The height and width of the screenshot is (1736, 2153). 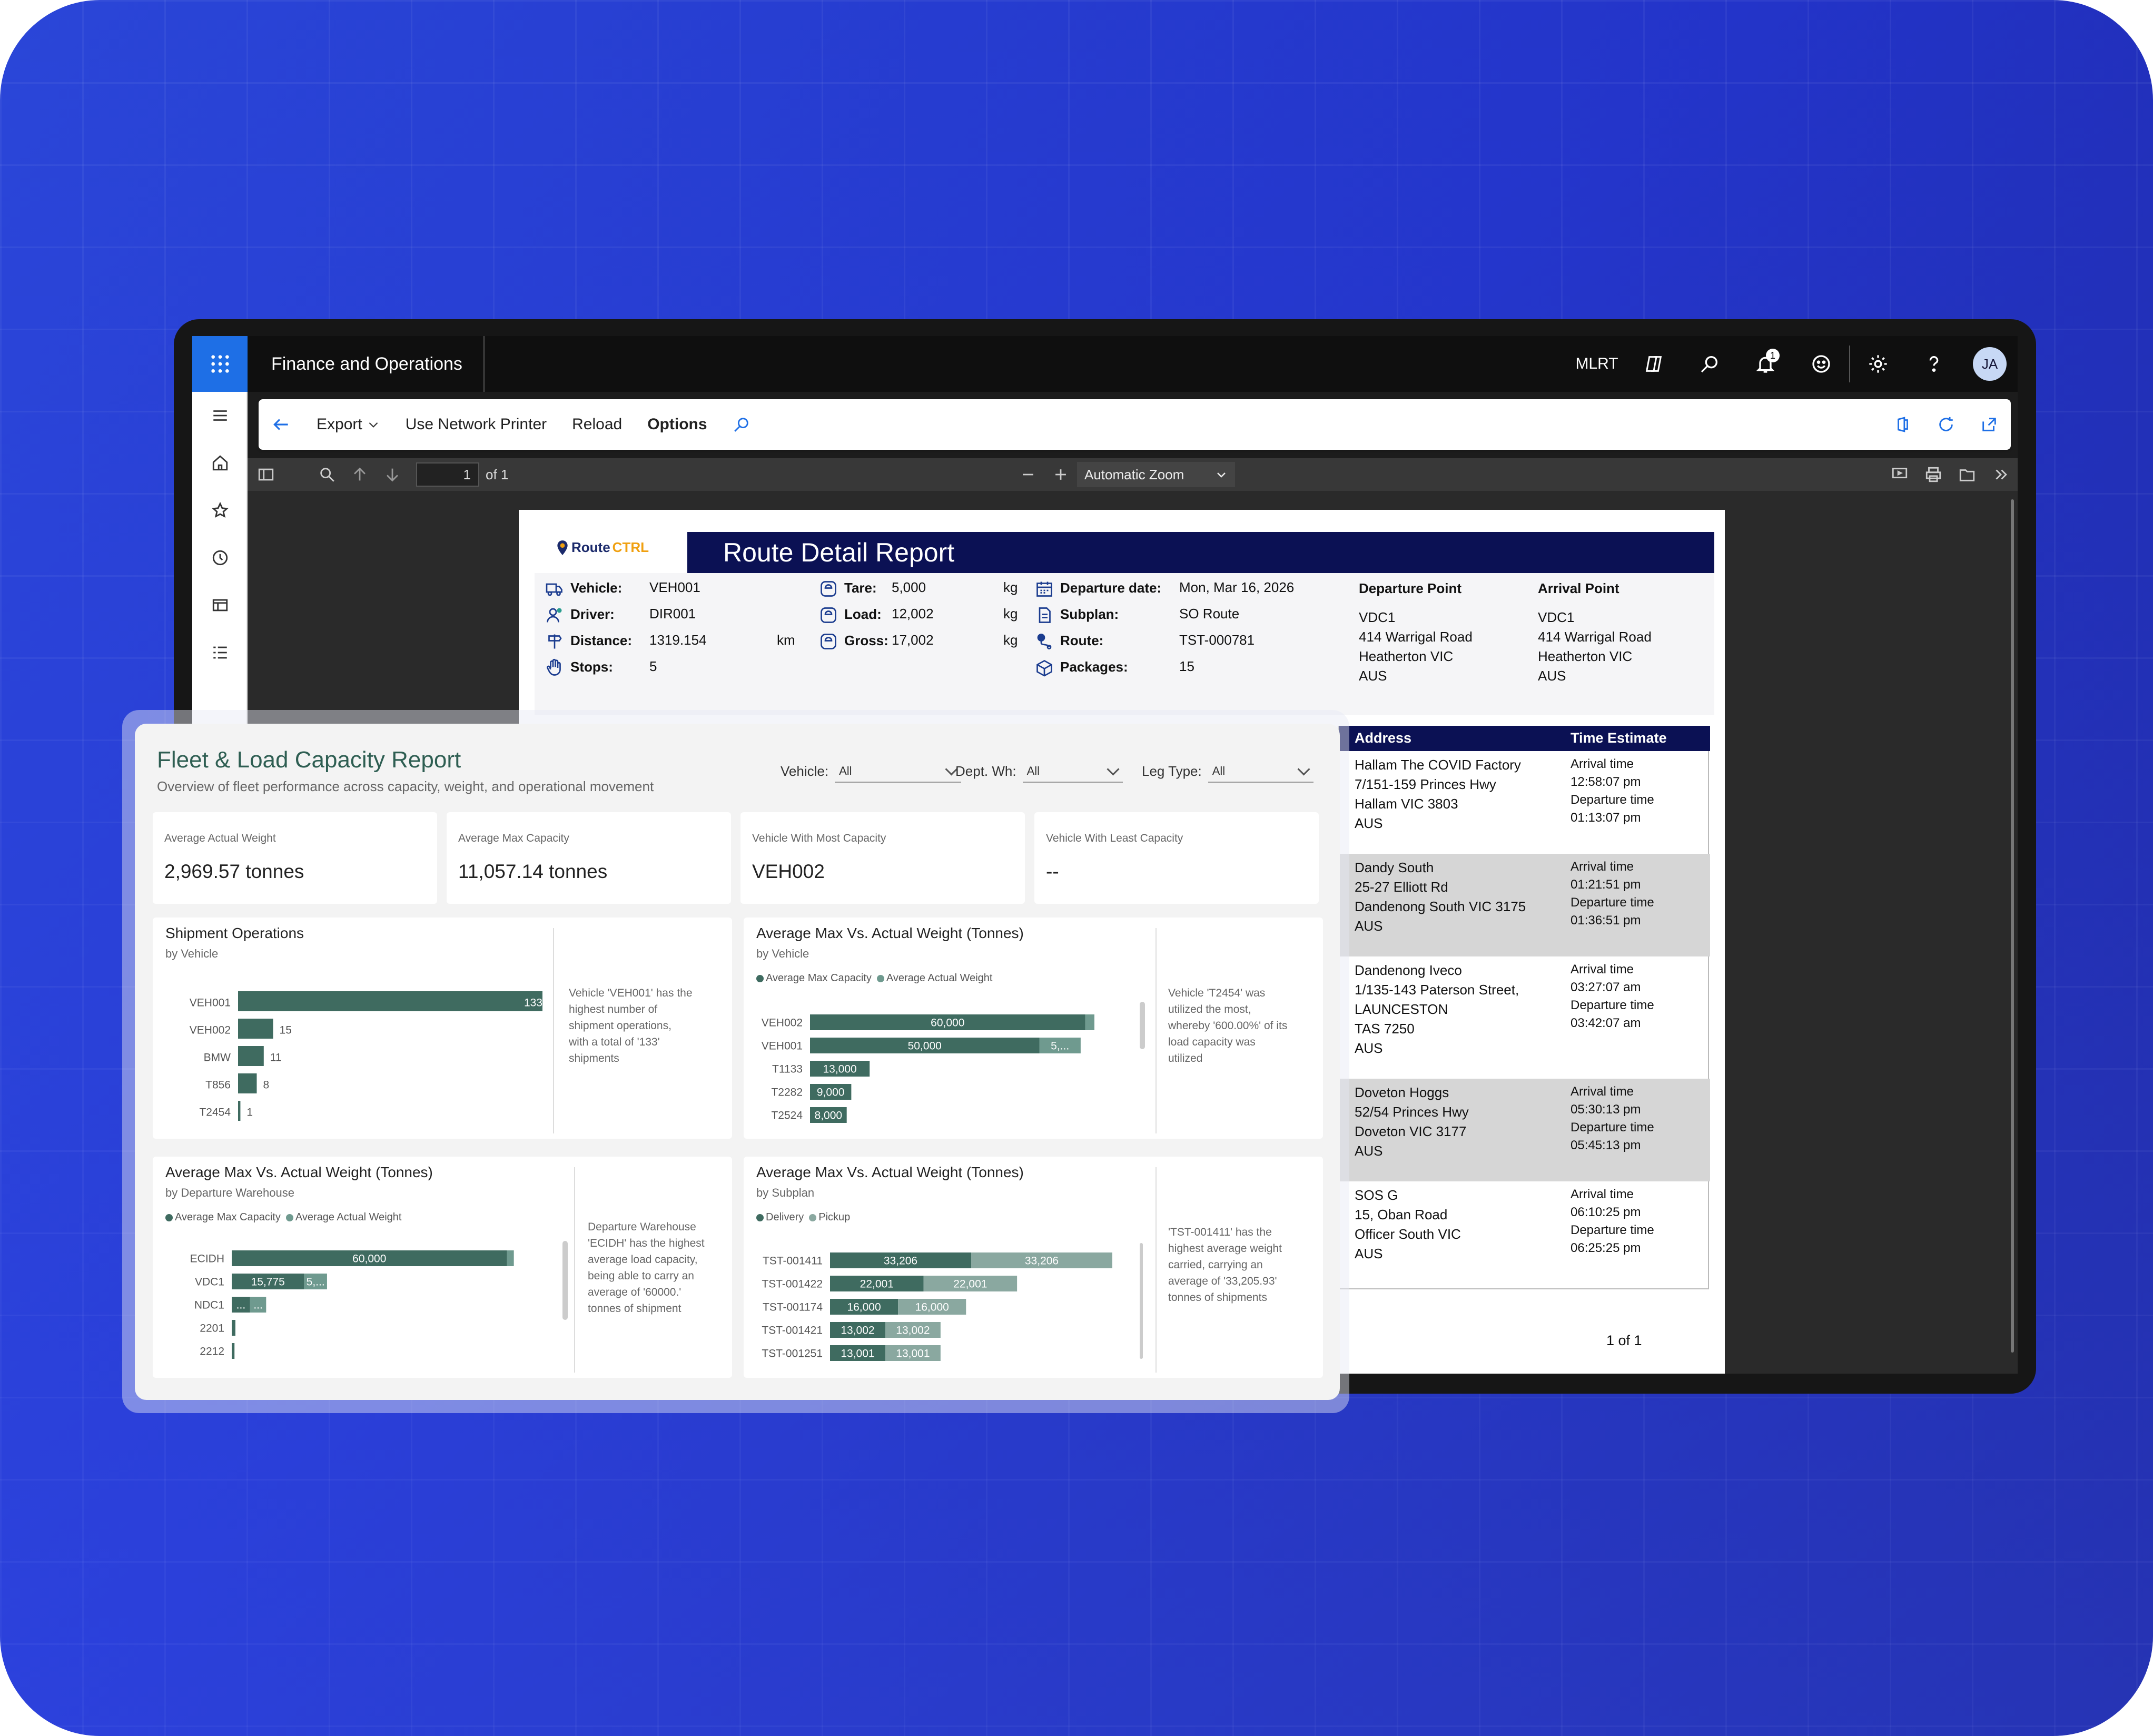 What do you see at coordinates (360, 474) in the screenshot?
I see `previous-page-button` at bounding box center [360, 474].